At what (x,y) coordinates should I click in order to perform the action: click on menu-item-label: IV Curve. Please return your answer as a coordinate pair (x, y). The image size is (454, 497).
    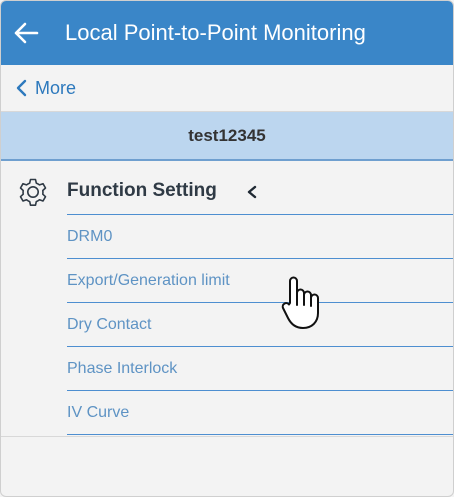
    Looking at the image, I should click on (98, 412).